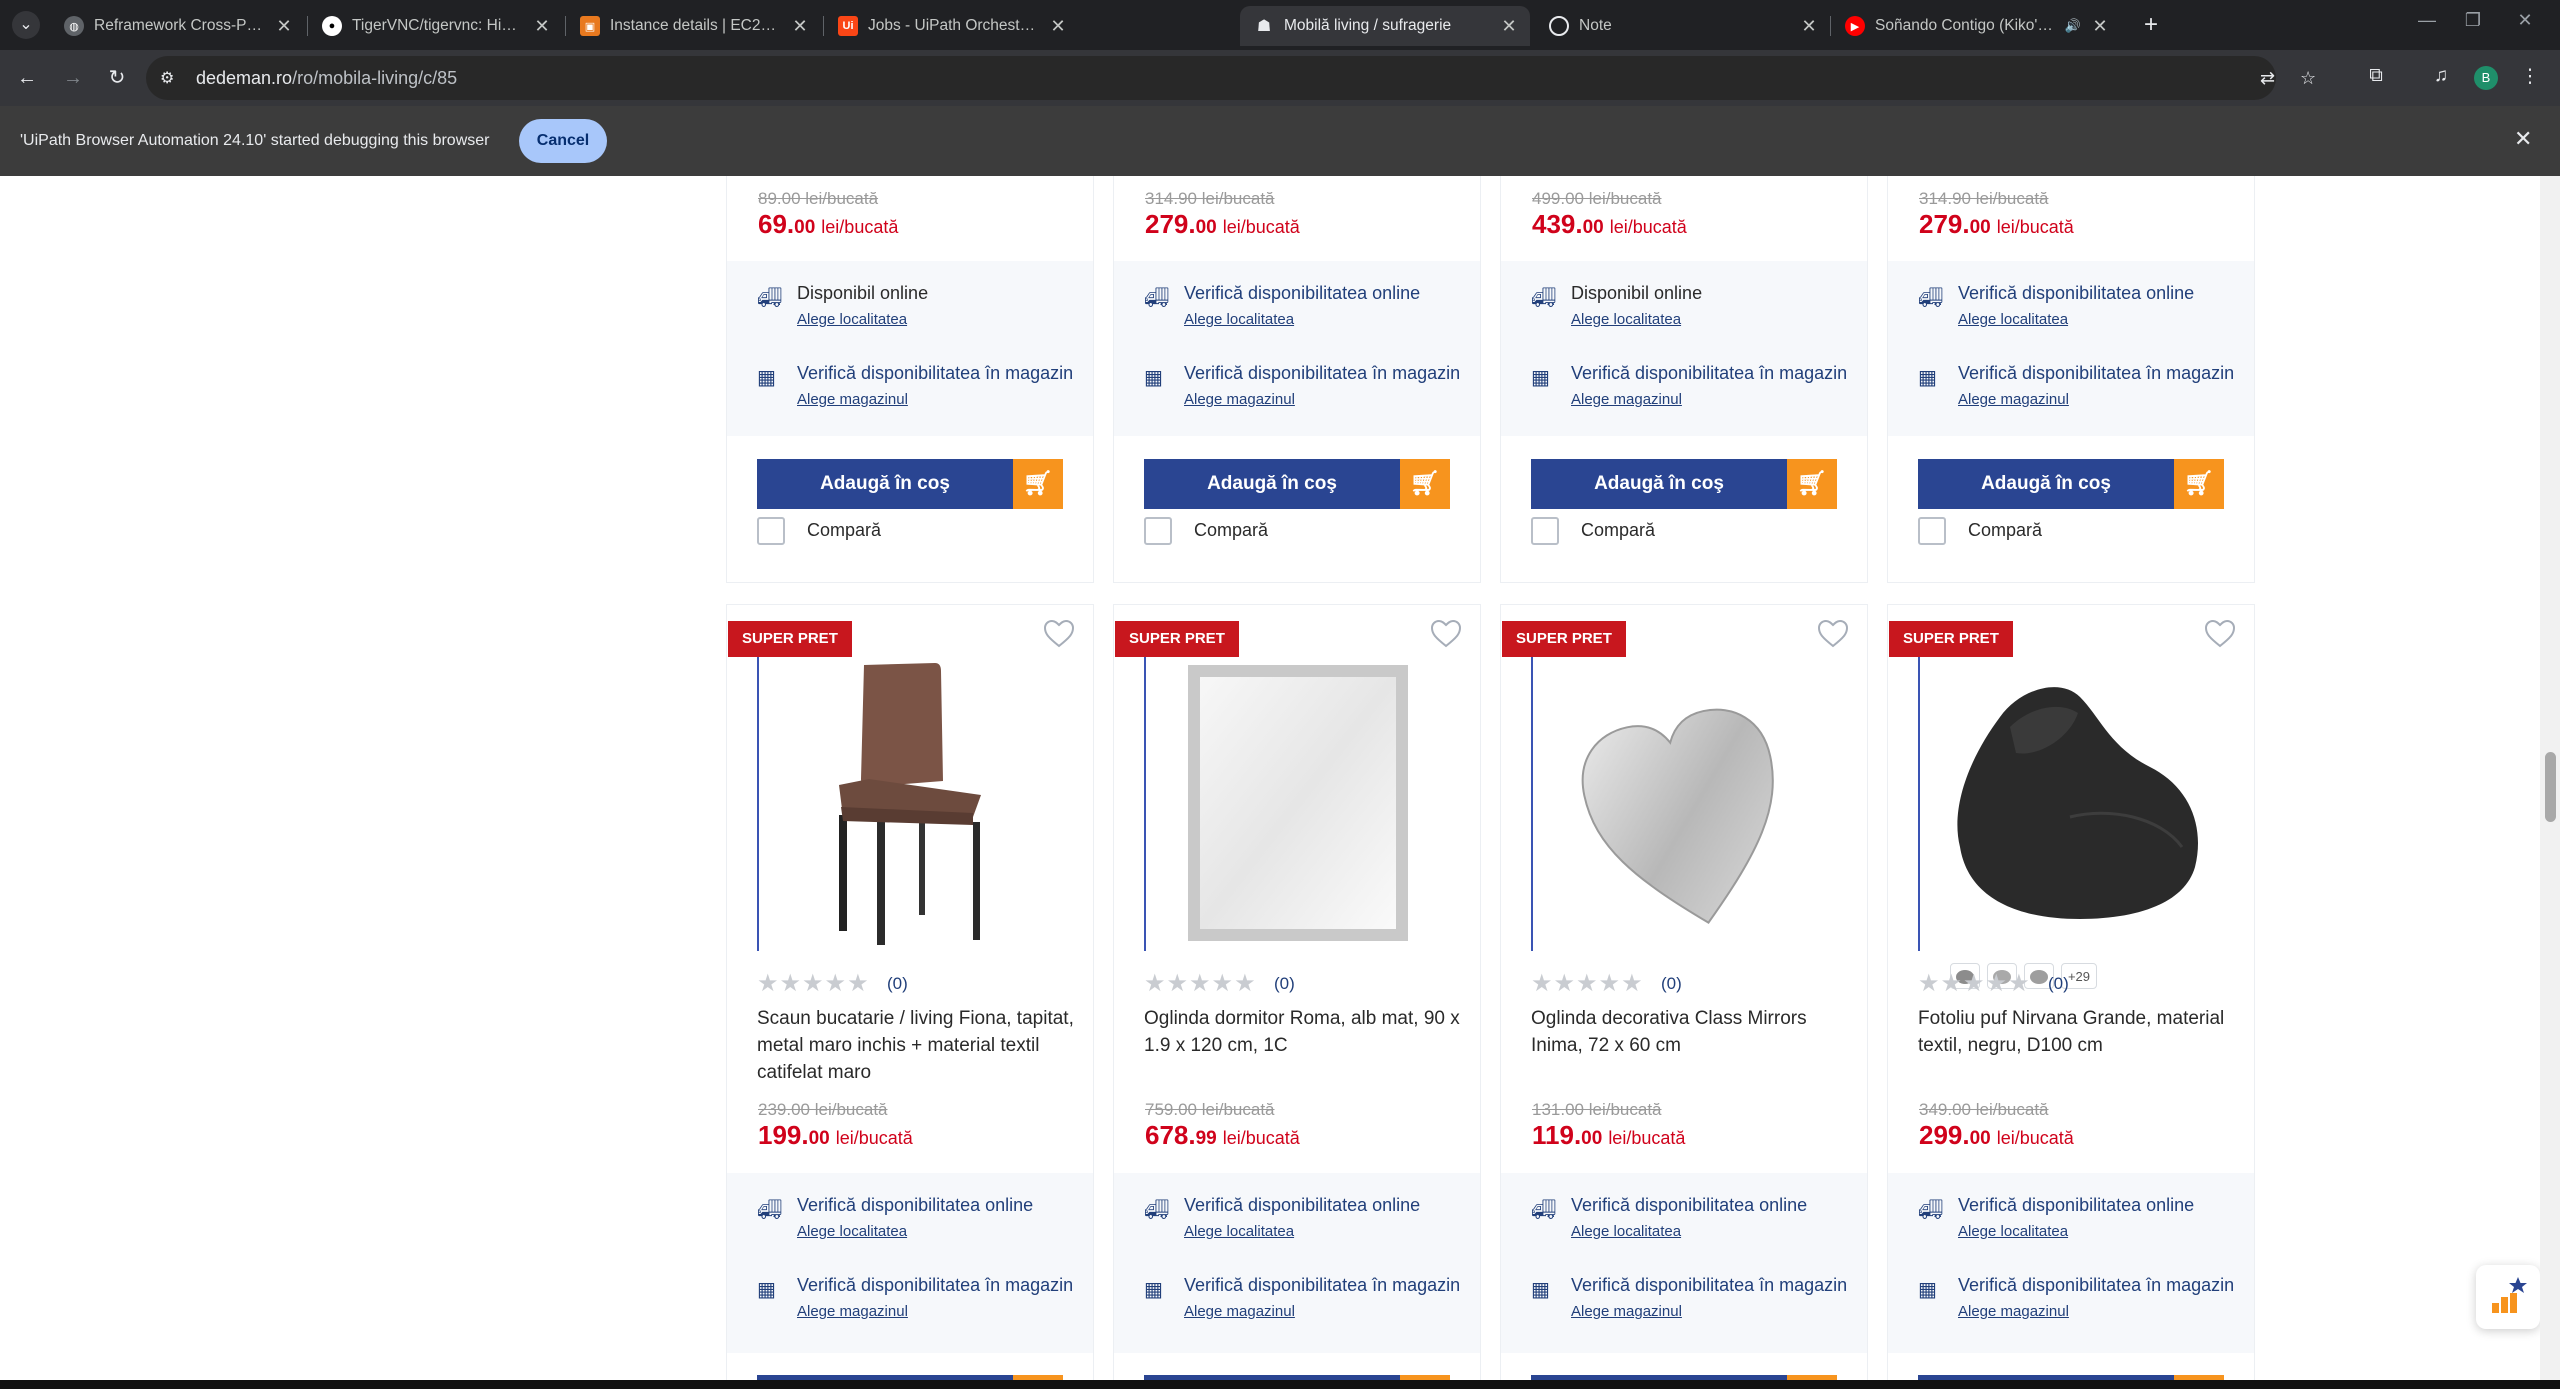 The width and height of the screenshot is (2560, 1389). Describe the element at coordinates (2530, 76) in the screenshot. I see `more-menu-icon: ⋮` at that location.